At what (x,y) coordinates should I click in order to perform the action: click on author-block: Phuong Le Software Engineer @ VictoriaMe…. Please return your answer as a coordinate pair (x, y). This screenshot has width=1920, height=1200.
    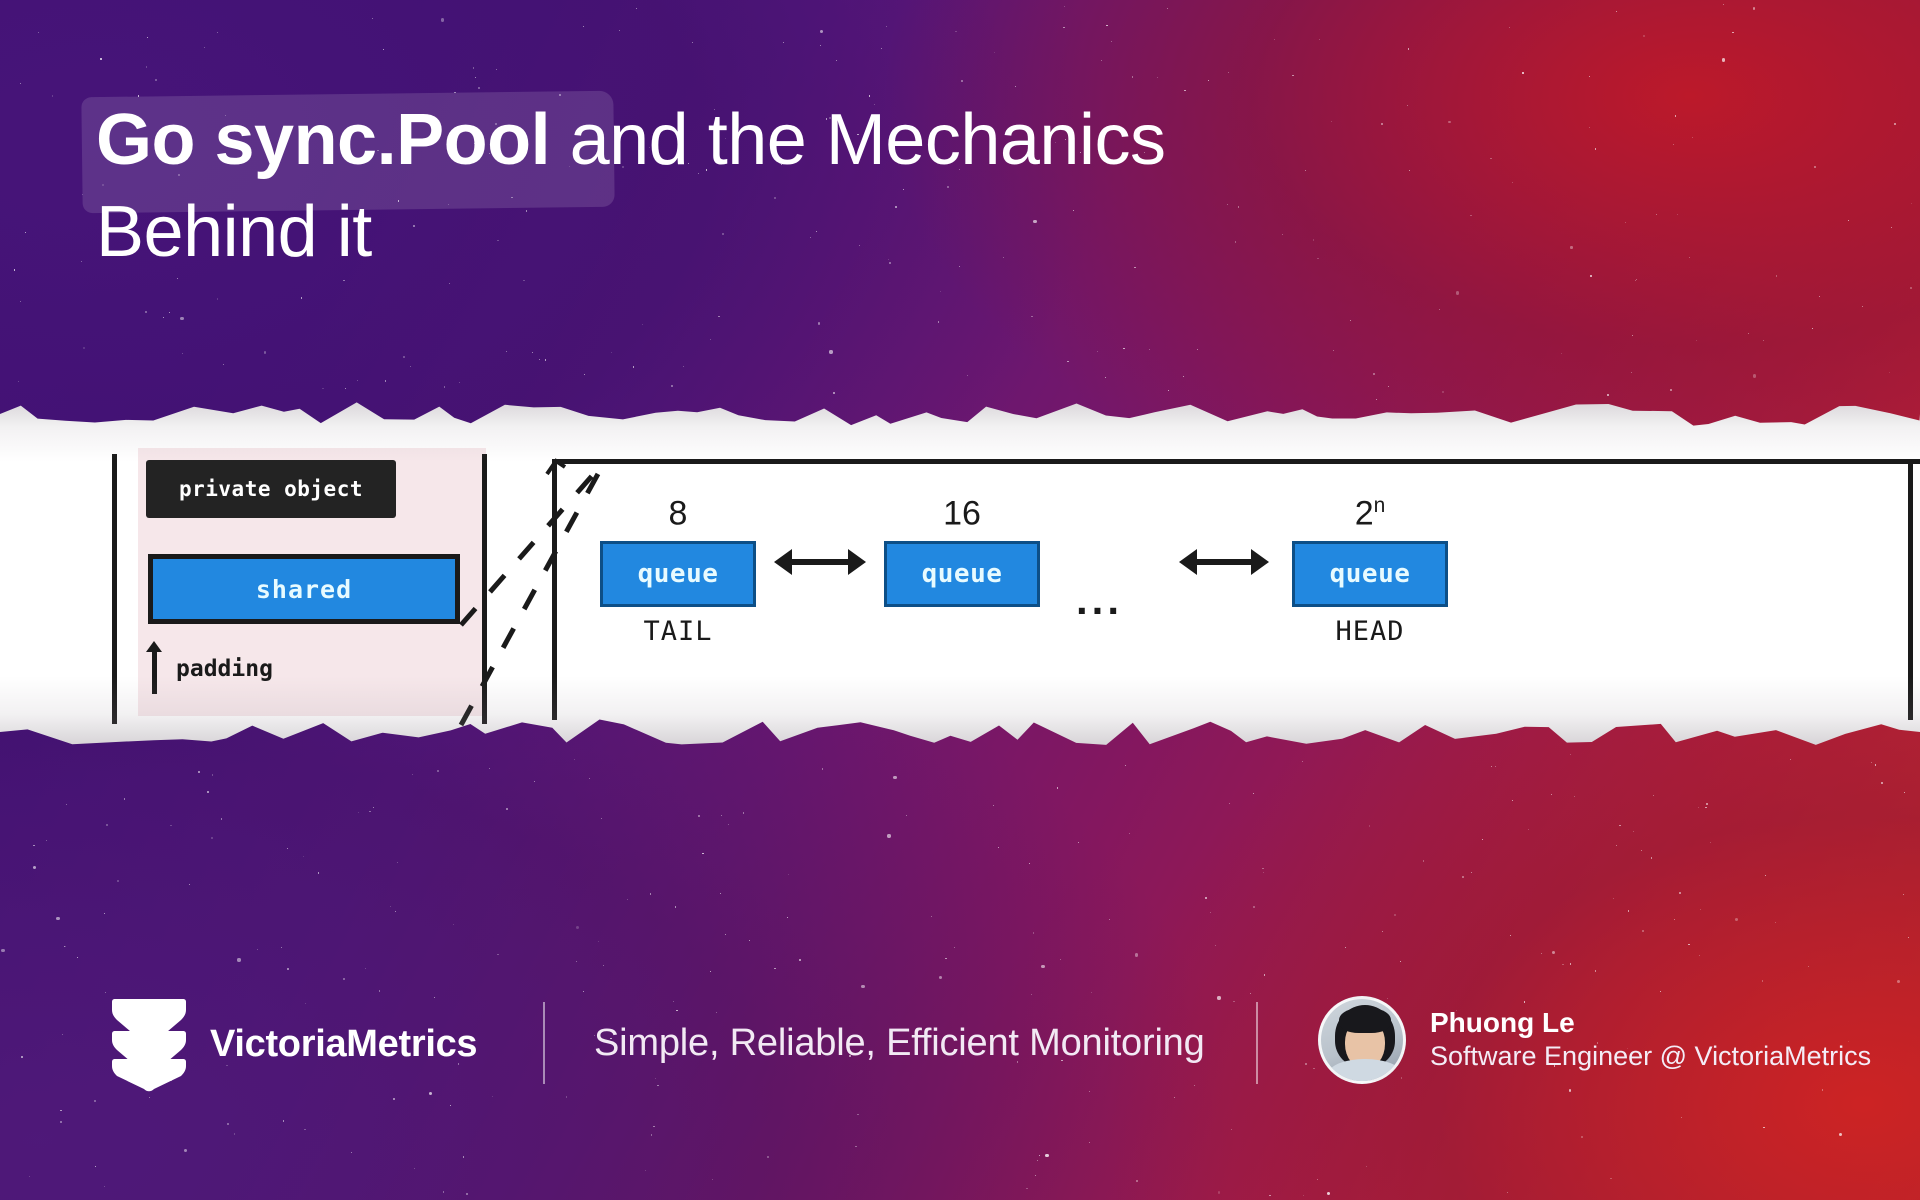
    Looking at the image, I should click on (1594, 1040).